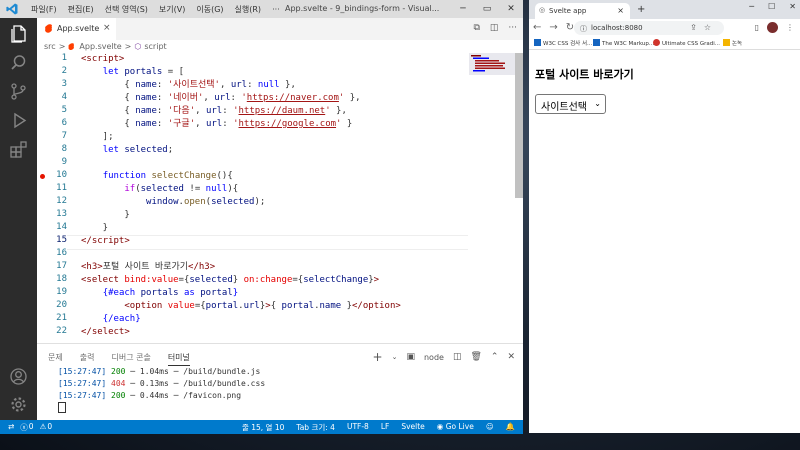 This screenshot has width=800, height=450. I want to click on back-arrow-icon: ←, so click(537, 27).